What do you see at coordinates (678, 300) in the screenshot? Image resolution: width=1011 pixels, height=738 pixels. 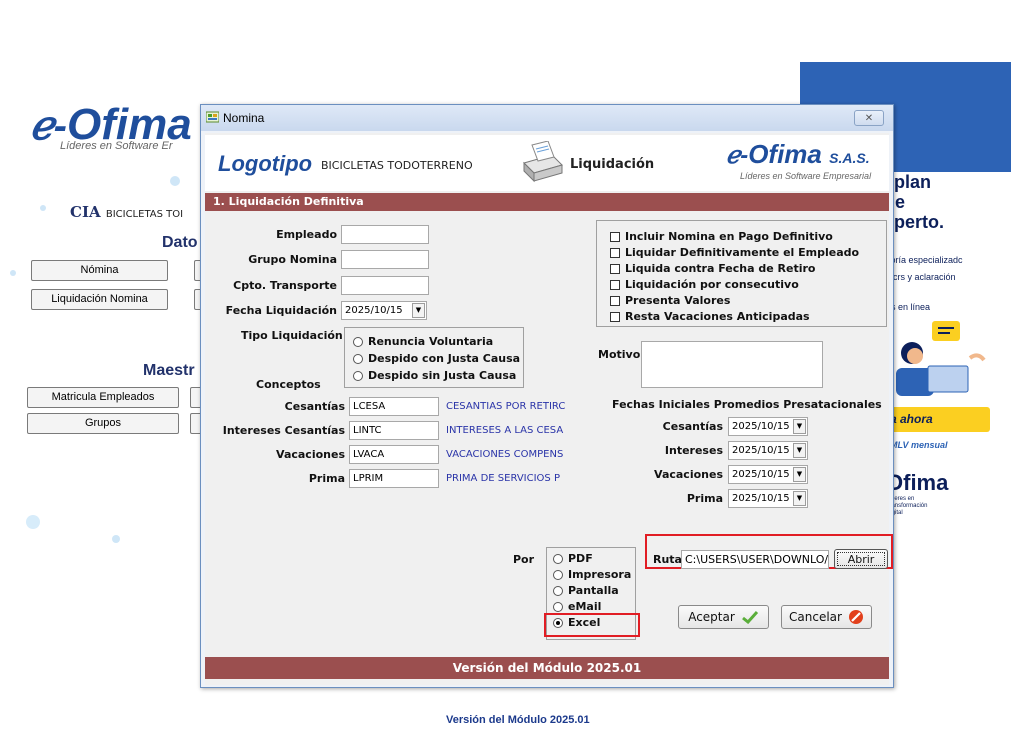 I see `checkbox-label: Presenta Valores` at bounding box center [678, 300].